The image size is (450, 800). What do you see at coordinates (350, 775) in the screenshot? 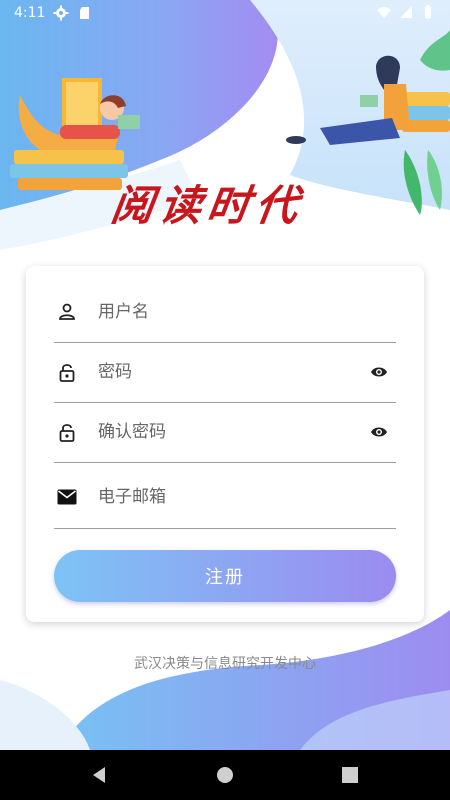
I see `recents-icon` at bounding box center [350, 775].